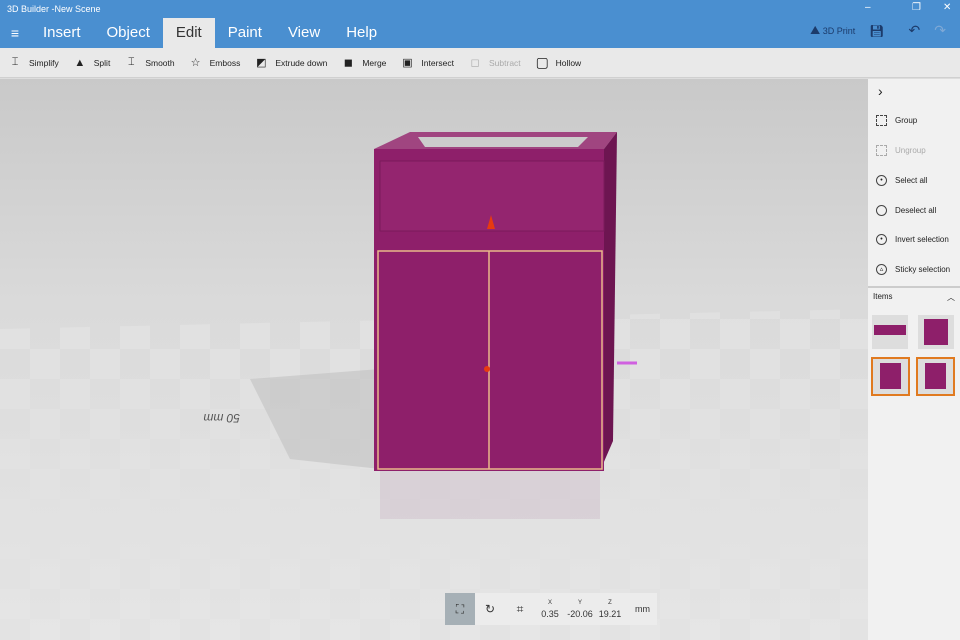 This screenshot has width=960, height=640. What do you see at coordinates (876, 31) in the screenshot?
I see `save-icon: 💾︎` at bounding box center [876, 31].